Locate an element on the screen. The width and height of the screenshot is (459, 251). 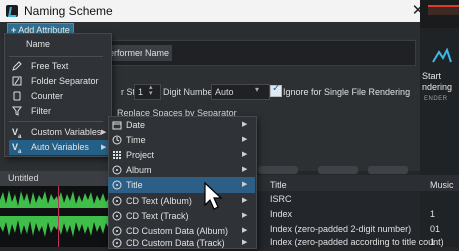
spinner-arrows-icon: ▴ ▾ is located at coordinates (151, 90).